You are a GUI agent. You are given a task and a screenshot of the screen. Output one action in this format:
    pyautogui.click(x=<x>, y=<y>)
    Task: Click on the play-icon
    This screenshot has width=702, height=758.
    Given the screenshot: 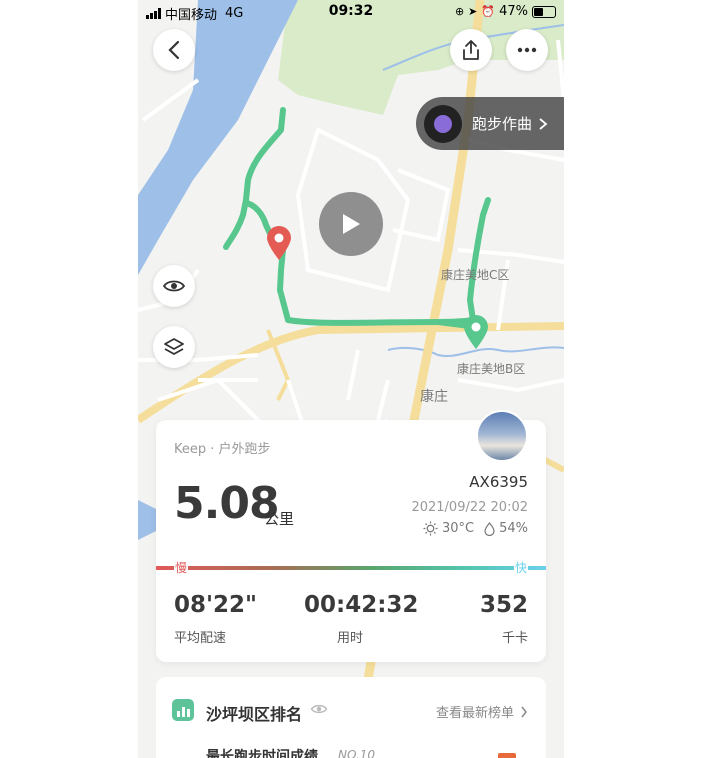 What is the action you would take?
    pyautogui.click(x=351, y=224)
    